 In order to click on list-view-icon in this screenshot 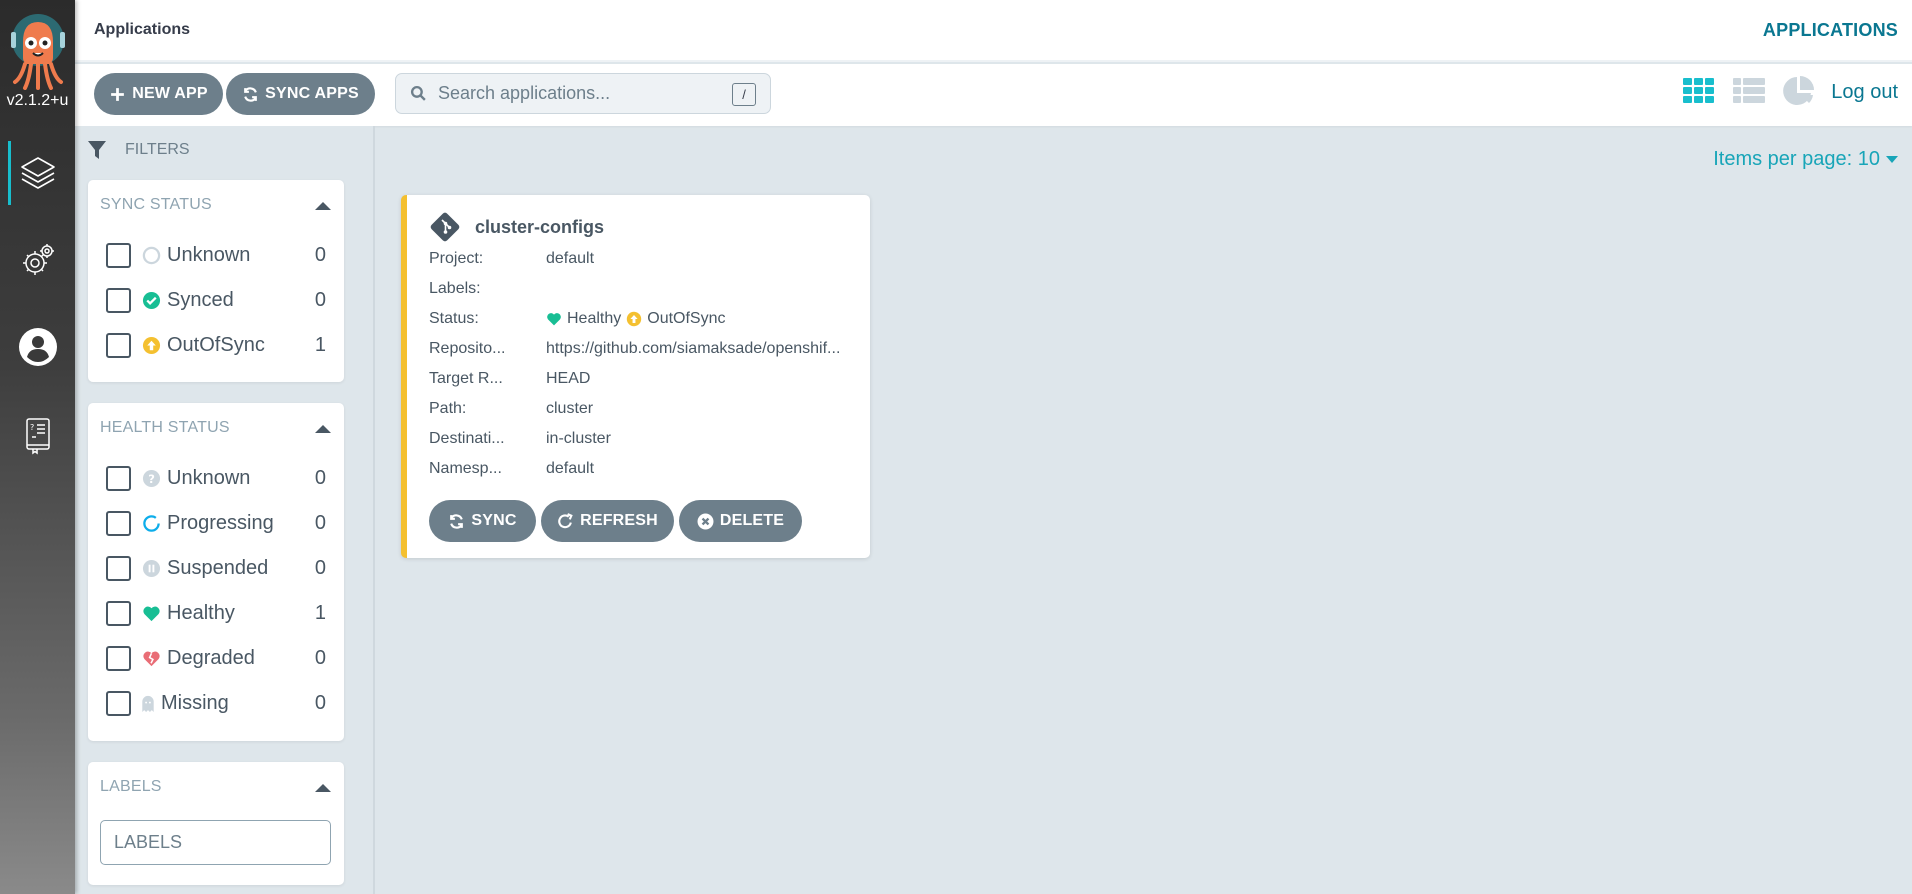, I will do `click(1749, 91)`.